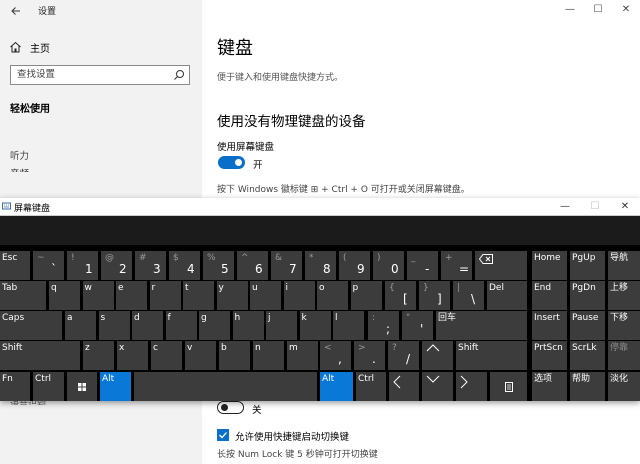  What do you see at coordinates (252, 265) in the screenshot?
I see `key-n6: ^ 6` at bounding box center [252, 265].